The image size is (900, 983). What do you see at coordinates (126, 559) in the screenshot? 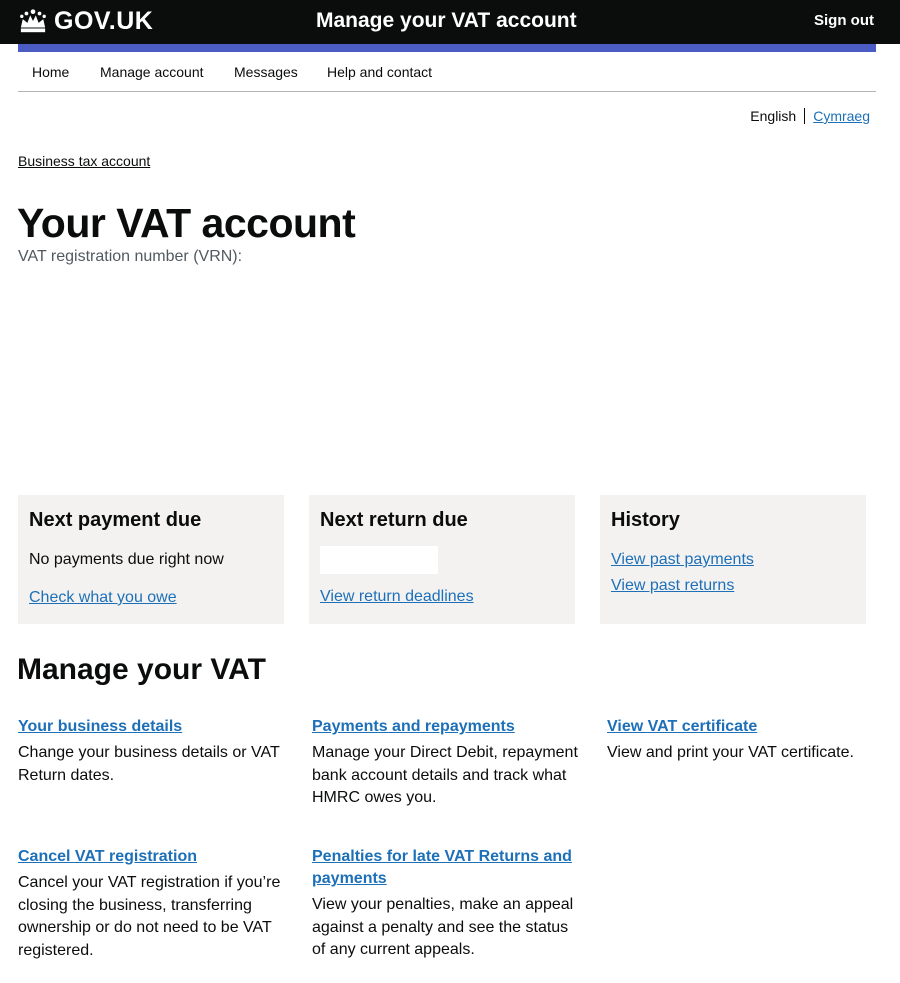
I see `card-text: No payments due right now` at bounding box center [126, 559].